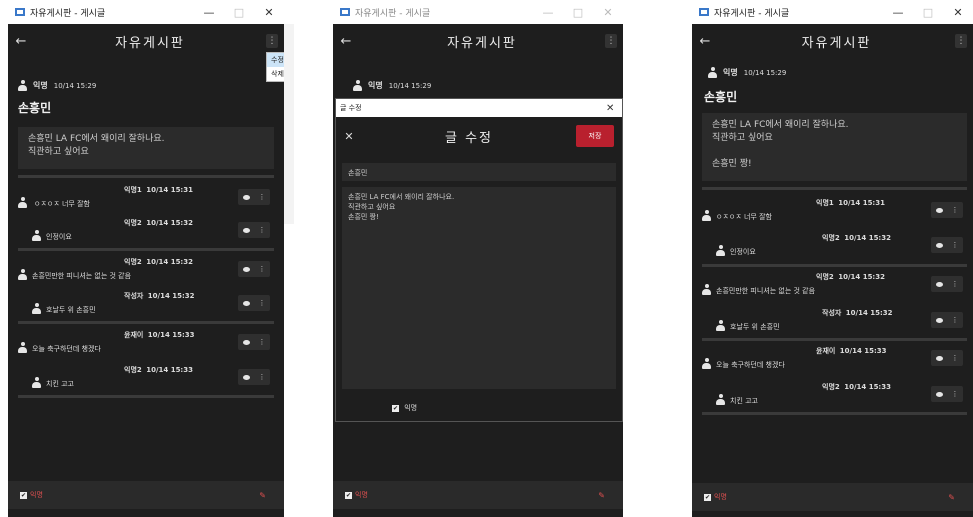 The image size is (973, 517). I want to click on comment-datetime: 10/14 15:33, so click(171, 335).